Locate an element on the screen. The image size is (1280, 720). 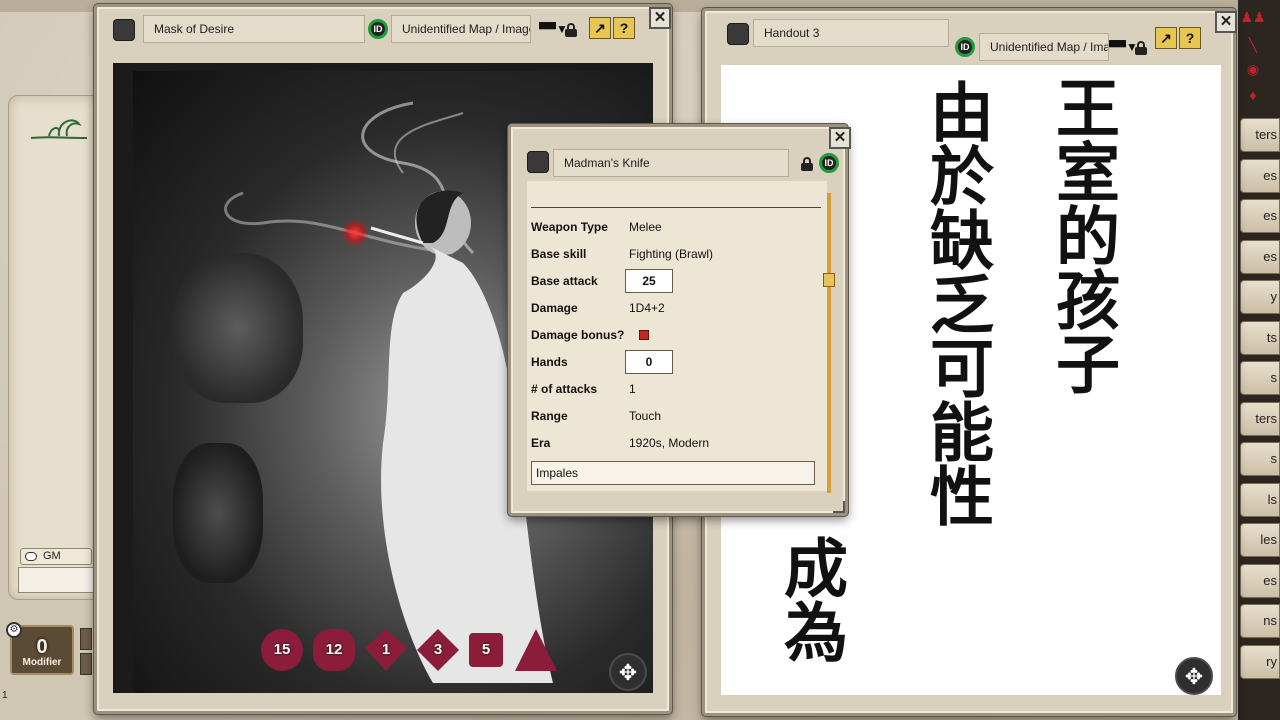
notes-field: Impales is located at coordinates (673, 473).